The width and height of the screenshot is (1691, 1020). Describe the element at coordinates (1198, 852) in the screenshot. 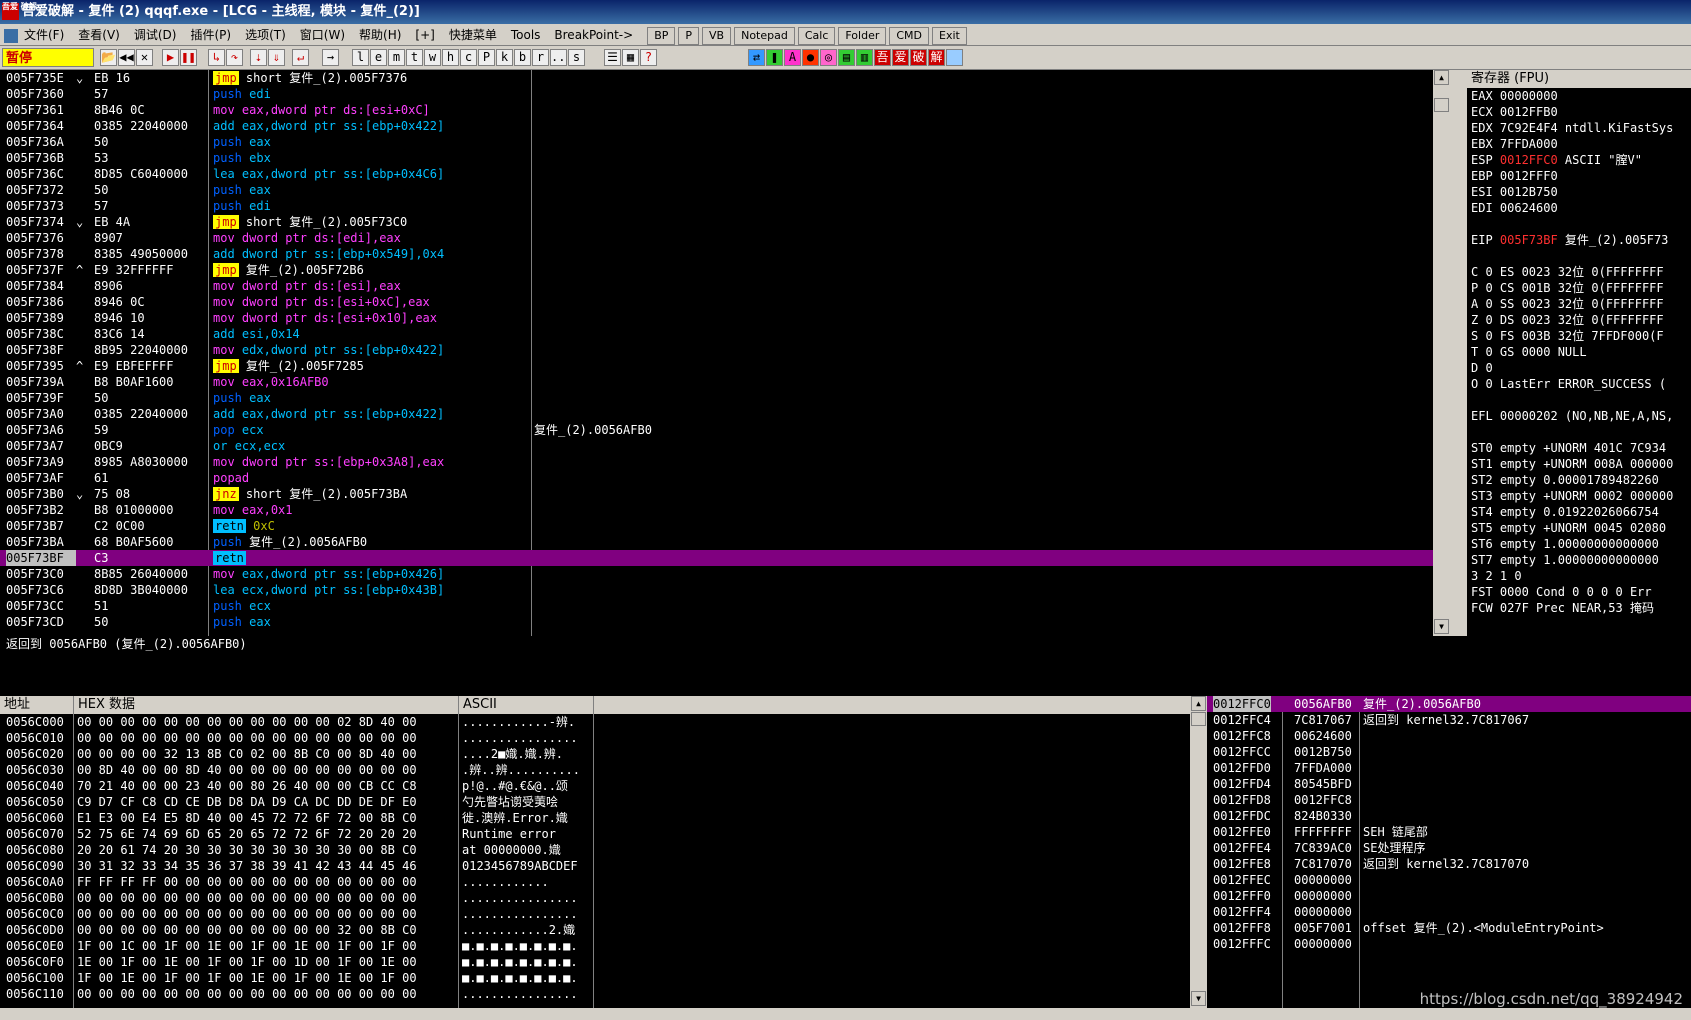

I see `dump-scrollbar: ▲ ▼` at that location.